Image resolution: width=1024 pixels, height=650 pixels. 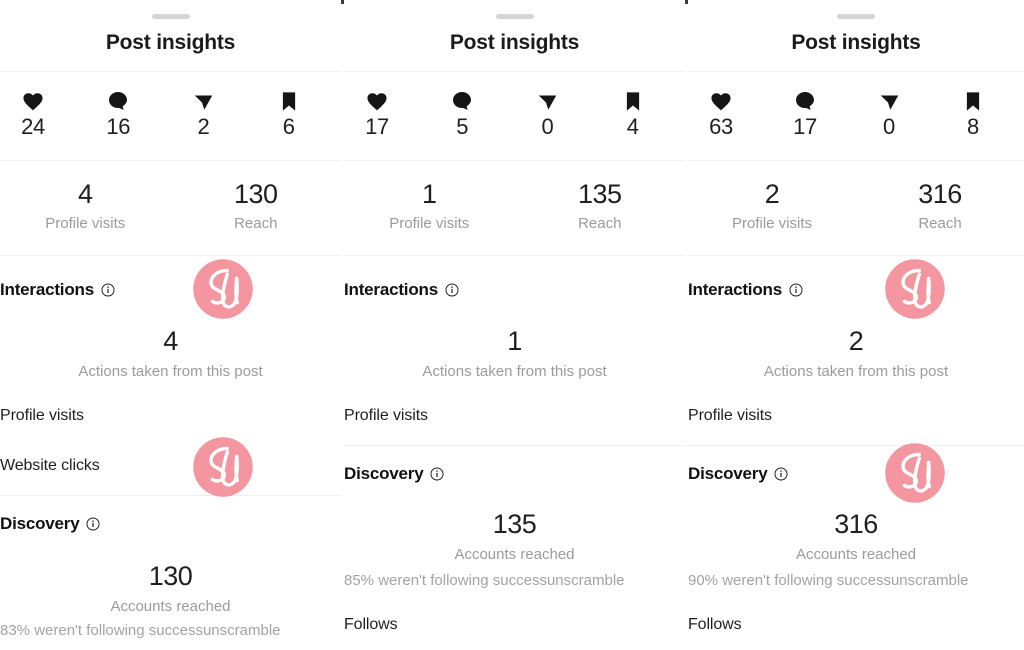 I want to click on interactions-metric: 2 Actions taken from this post, so click(x=856, y=354).